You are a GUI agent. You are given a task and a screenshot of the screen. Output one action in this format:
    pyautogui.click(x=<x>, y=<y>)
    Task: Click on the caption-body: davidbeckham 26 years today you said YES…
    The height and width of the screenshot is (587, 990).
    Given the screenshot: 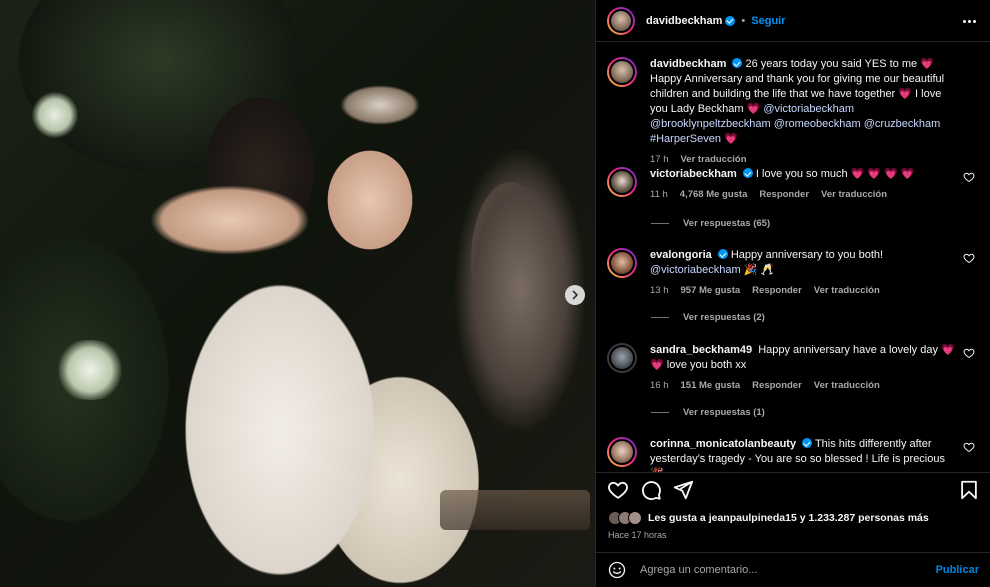 What is the action you would take?
    pyautogui.click(x=814, y=112)
    